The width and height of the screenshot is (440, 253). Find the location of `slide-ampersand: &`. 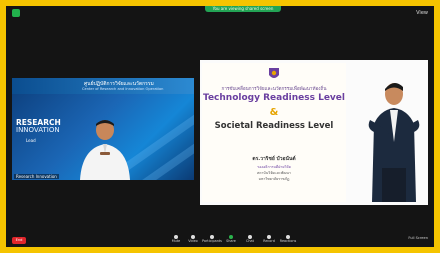

slide-ampersand: & is located at coordinates (274, 112).